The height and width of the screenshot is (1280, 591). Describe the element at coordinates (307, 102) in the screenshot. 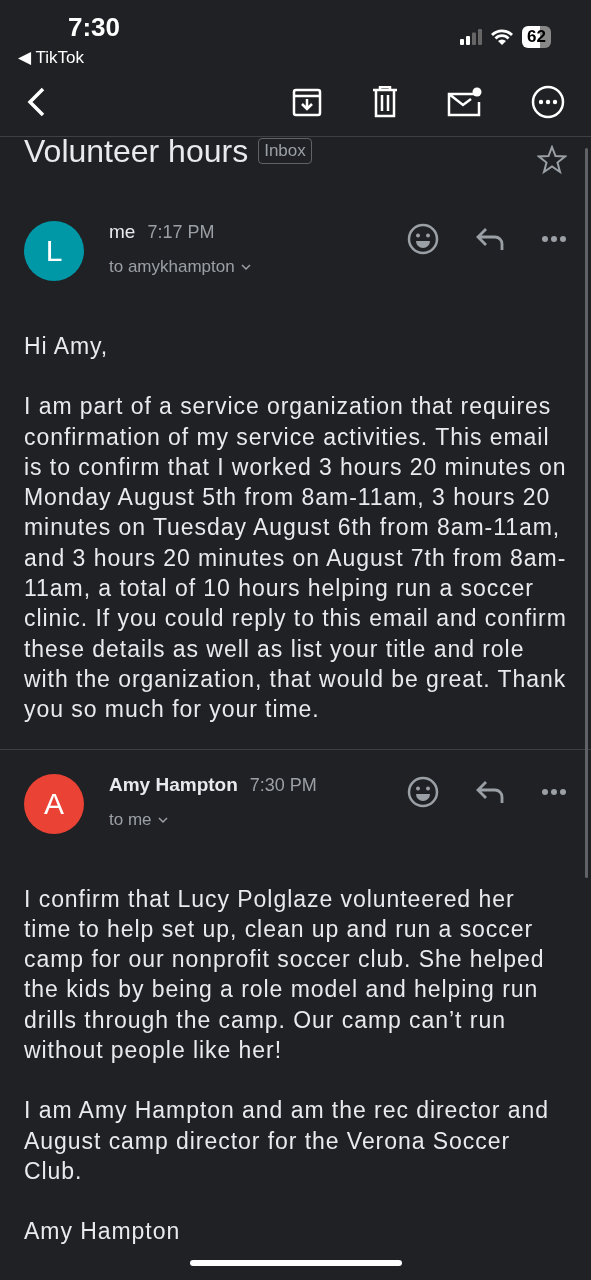

I see `archive-icon` at that location.